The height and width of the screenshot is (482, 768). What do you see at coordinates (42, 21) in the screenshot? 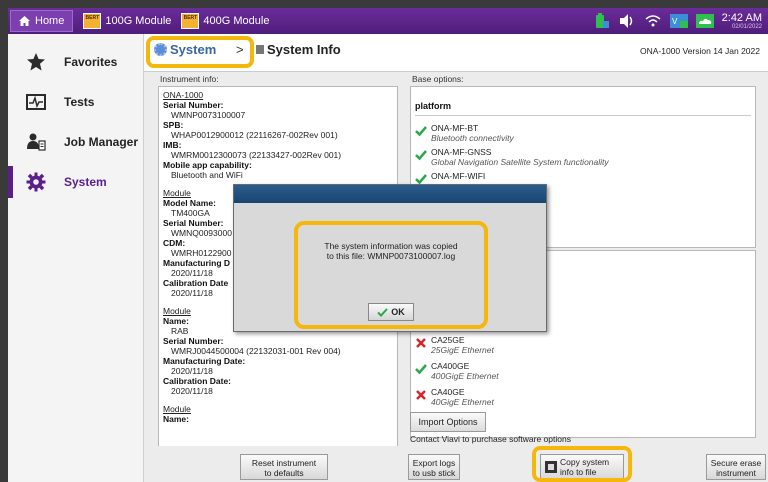
I see `home-button: Home` at bounding box center [42, 21].